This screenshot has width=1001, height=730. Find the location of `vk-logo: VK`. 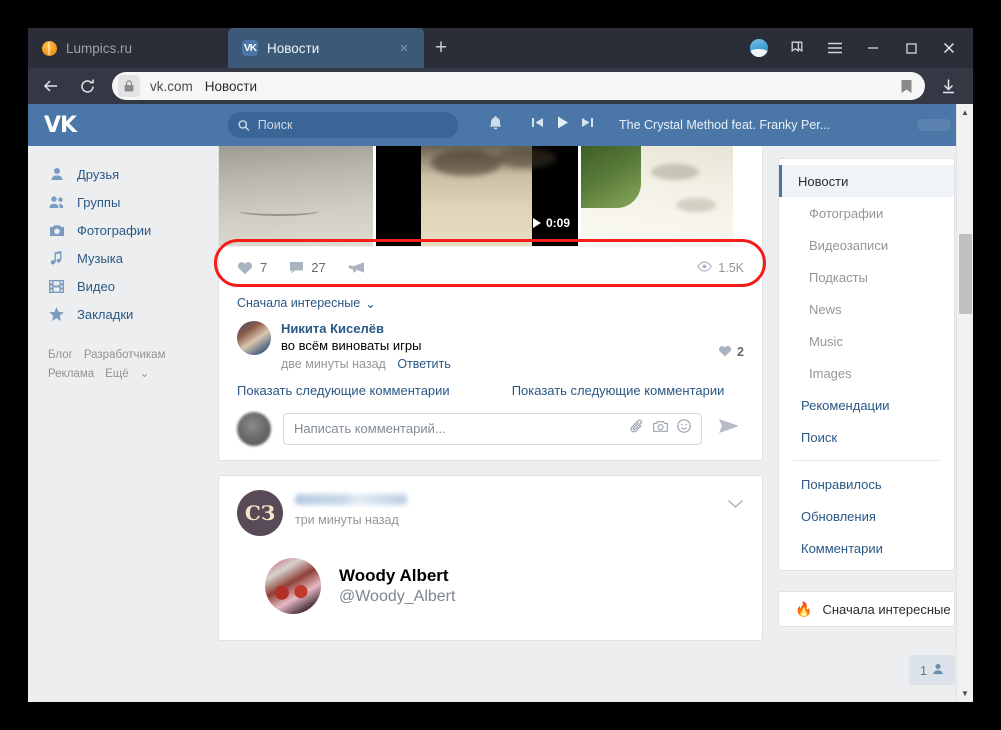

vk-logo: VK is located at coordinates (70, 125).